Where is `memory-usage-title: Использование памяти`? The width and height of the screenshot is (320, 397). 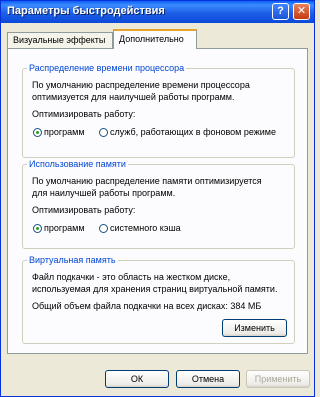 memory-usage-title: Использование памяти is located at coordinates (77, 164).